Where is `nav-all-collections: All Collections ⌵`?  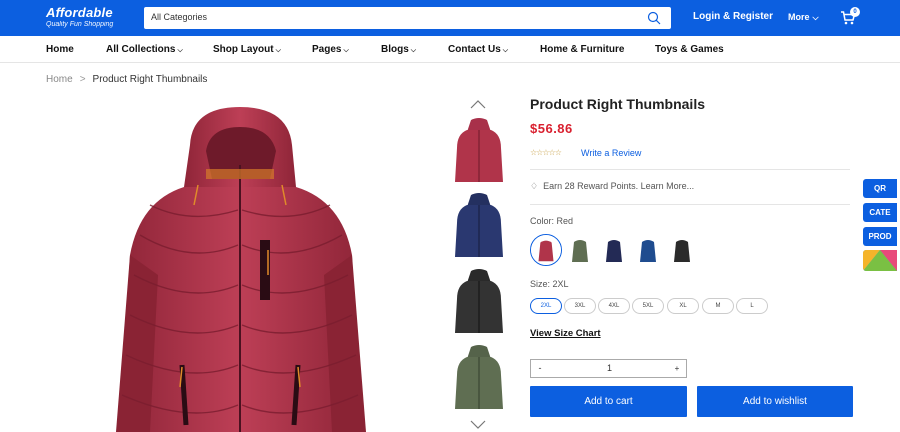
nav-all-collections: All Collections ⌵ is located at coordinates (144, 49).